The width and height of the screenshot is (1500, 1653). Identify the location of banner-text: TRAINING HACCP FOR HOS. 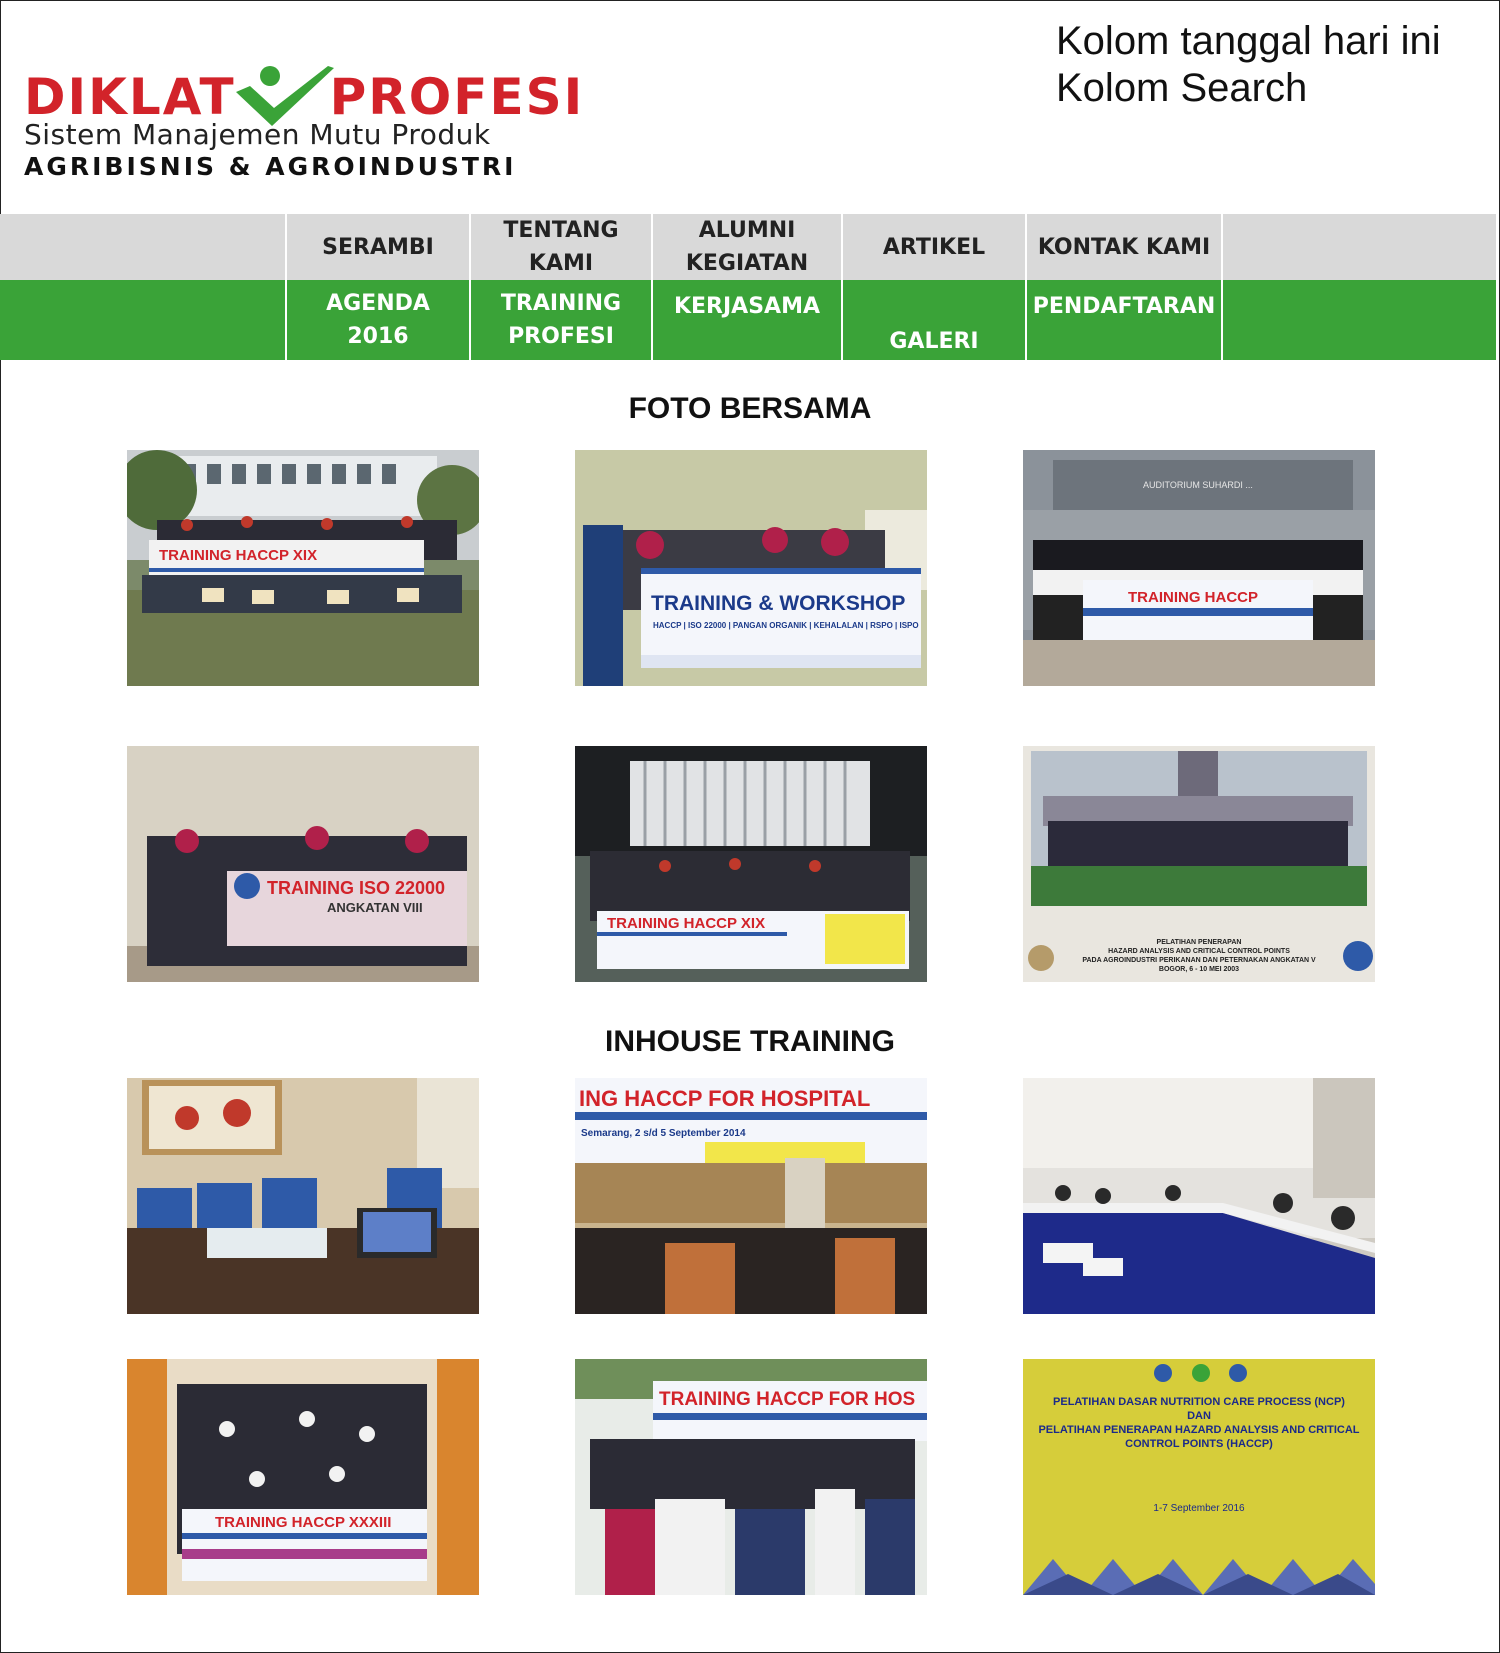
(787, 1399).